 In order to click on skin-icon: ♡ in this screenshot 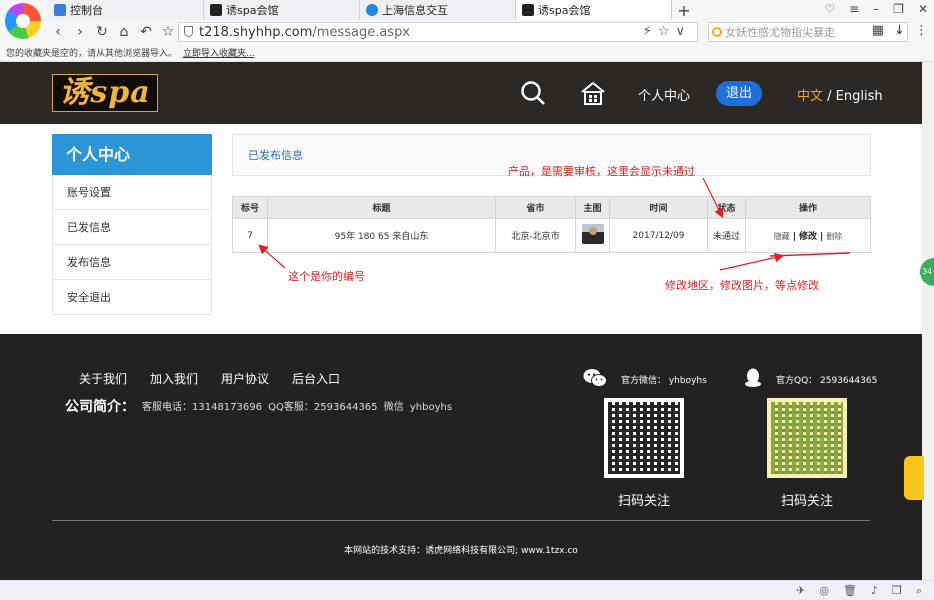, I will do `click(829, 9)`.